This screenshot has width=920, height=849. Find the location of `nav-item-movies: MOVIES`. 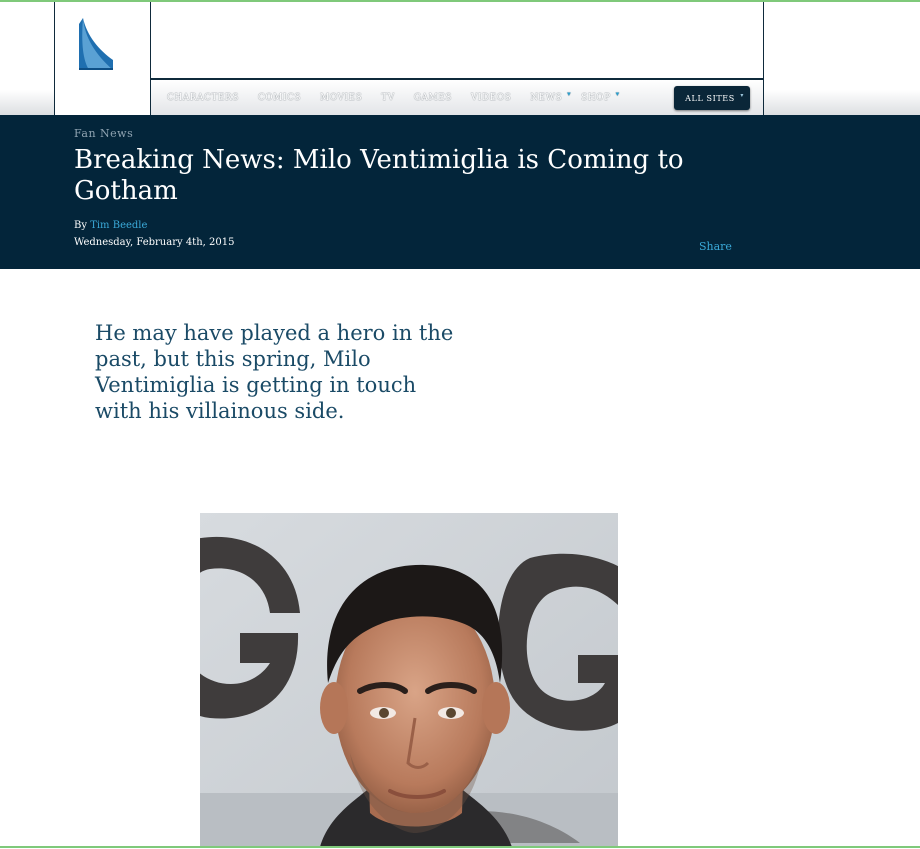

nav-item-movies: MOVIES is located at coordinates (341, 98).